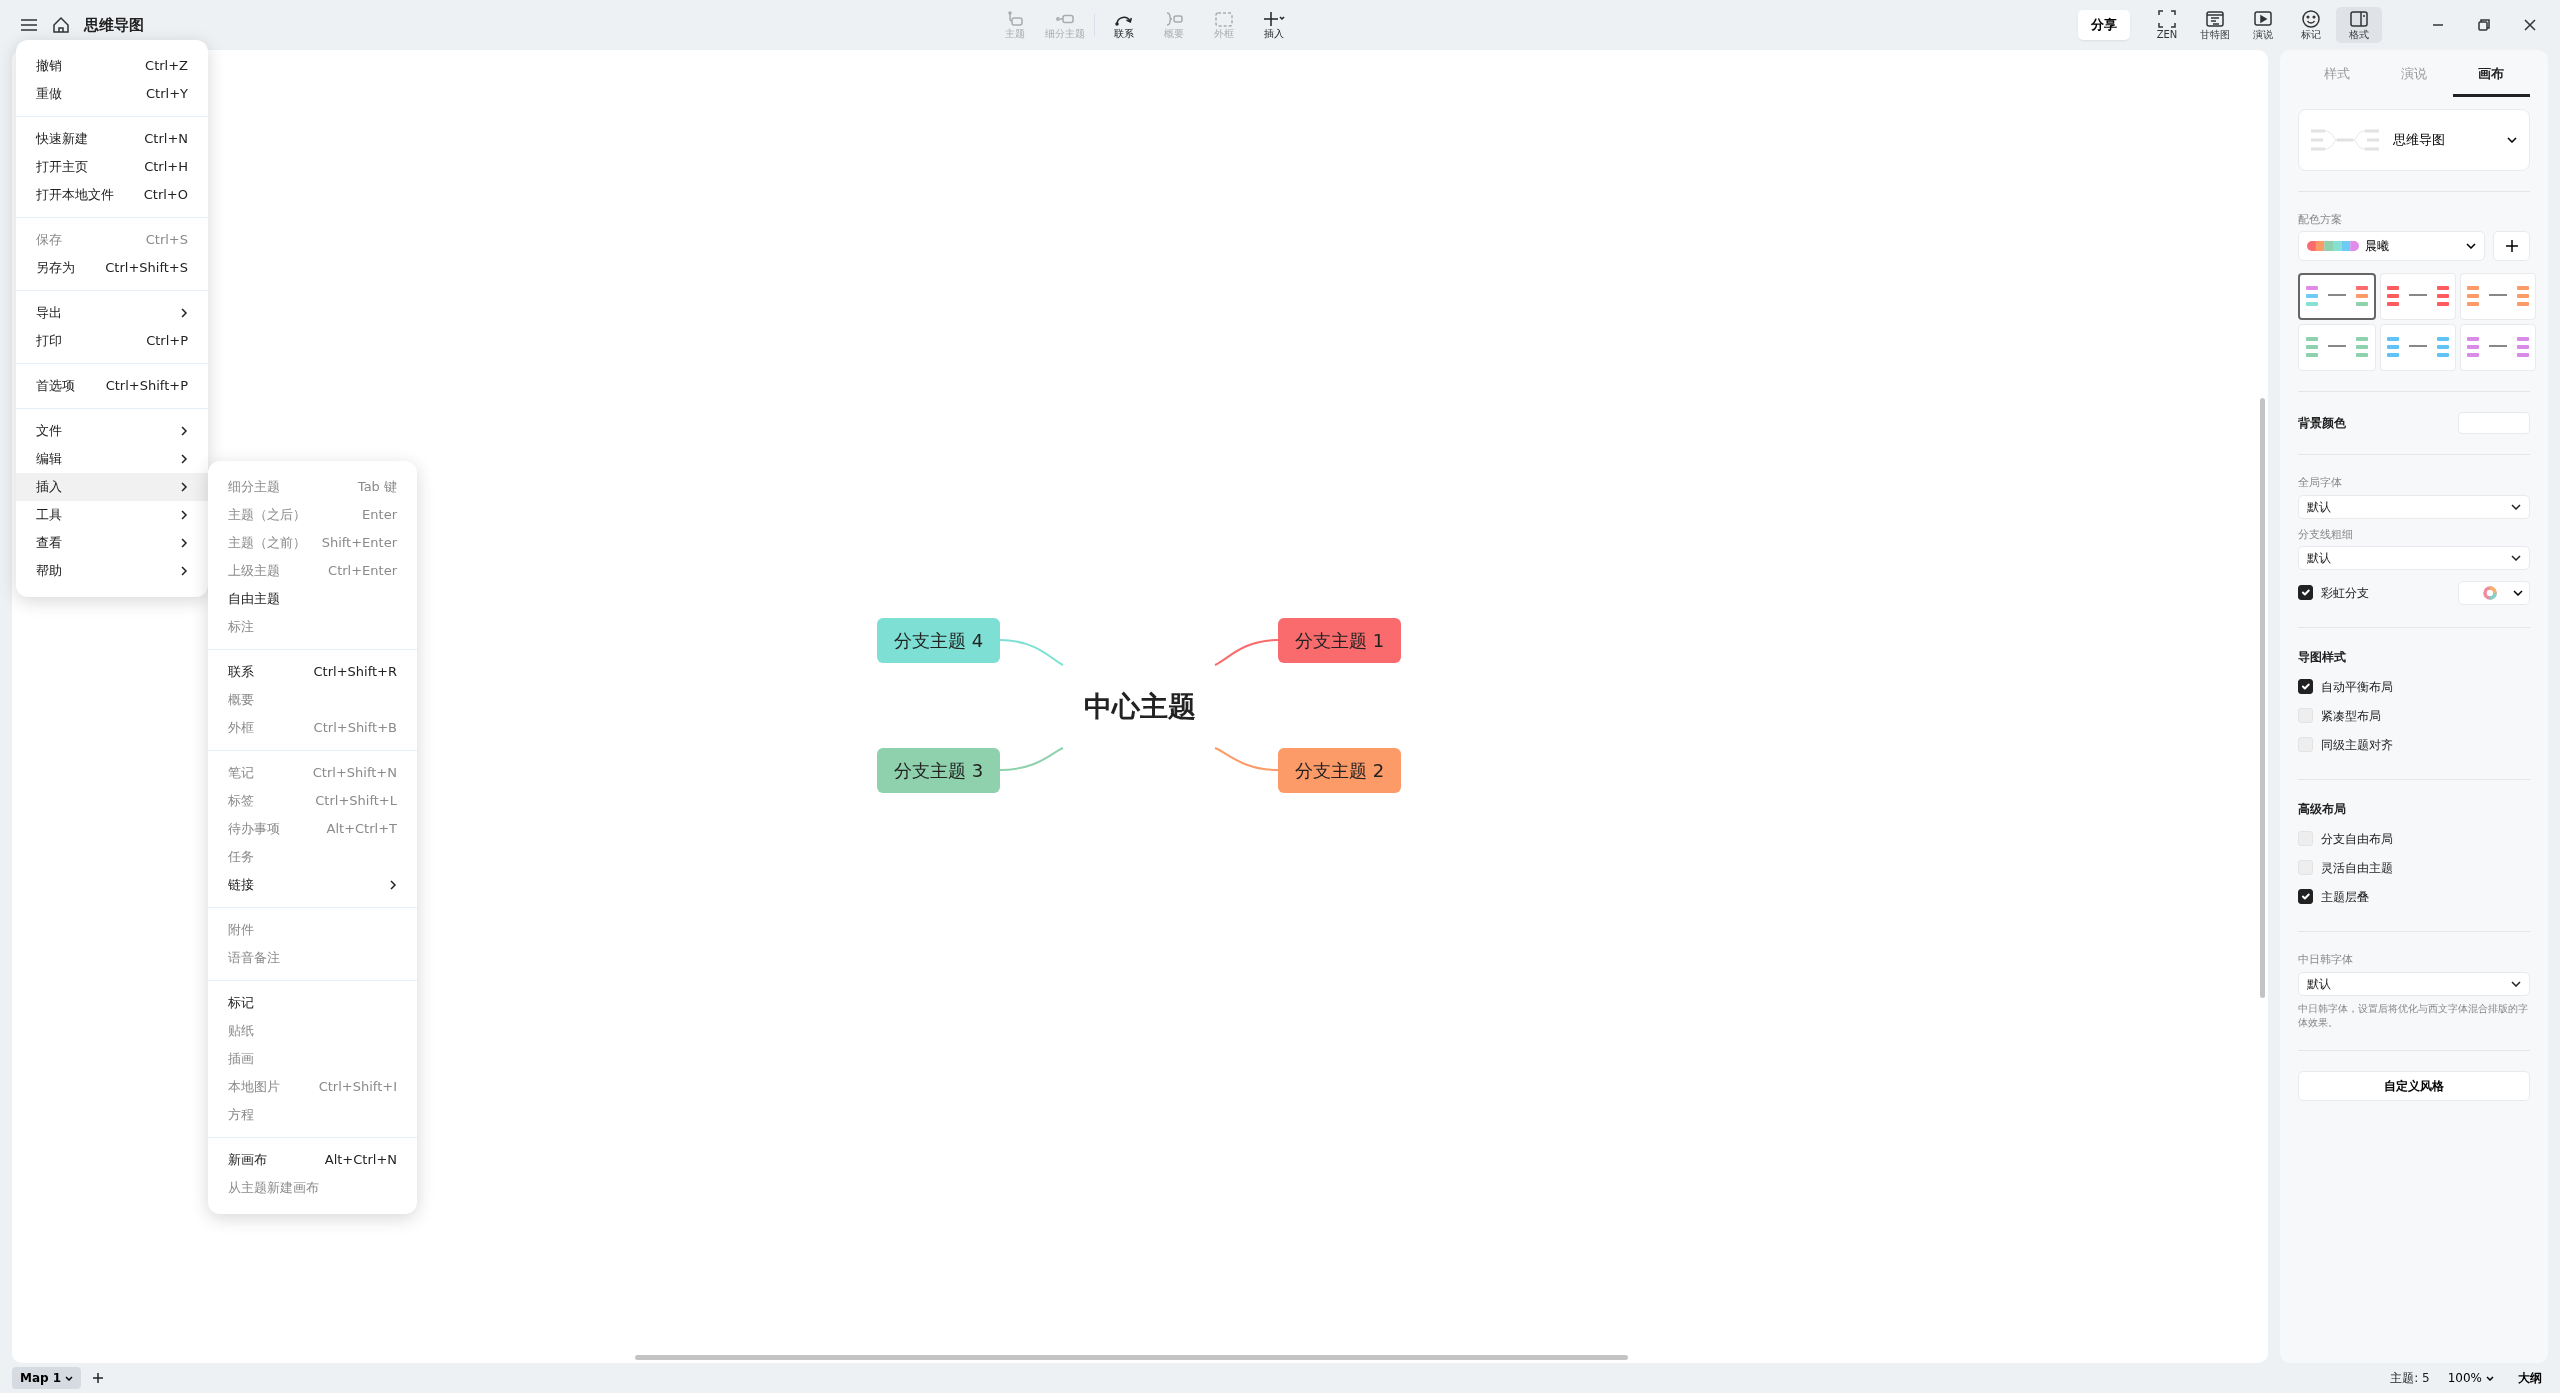 The height and width of the screenshot is (1393, 2560). Describe the element at coordinates (312, 1160) in the screenshot. I see `menu-item: 新画布 Alt+Ctrl+N` at that location.